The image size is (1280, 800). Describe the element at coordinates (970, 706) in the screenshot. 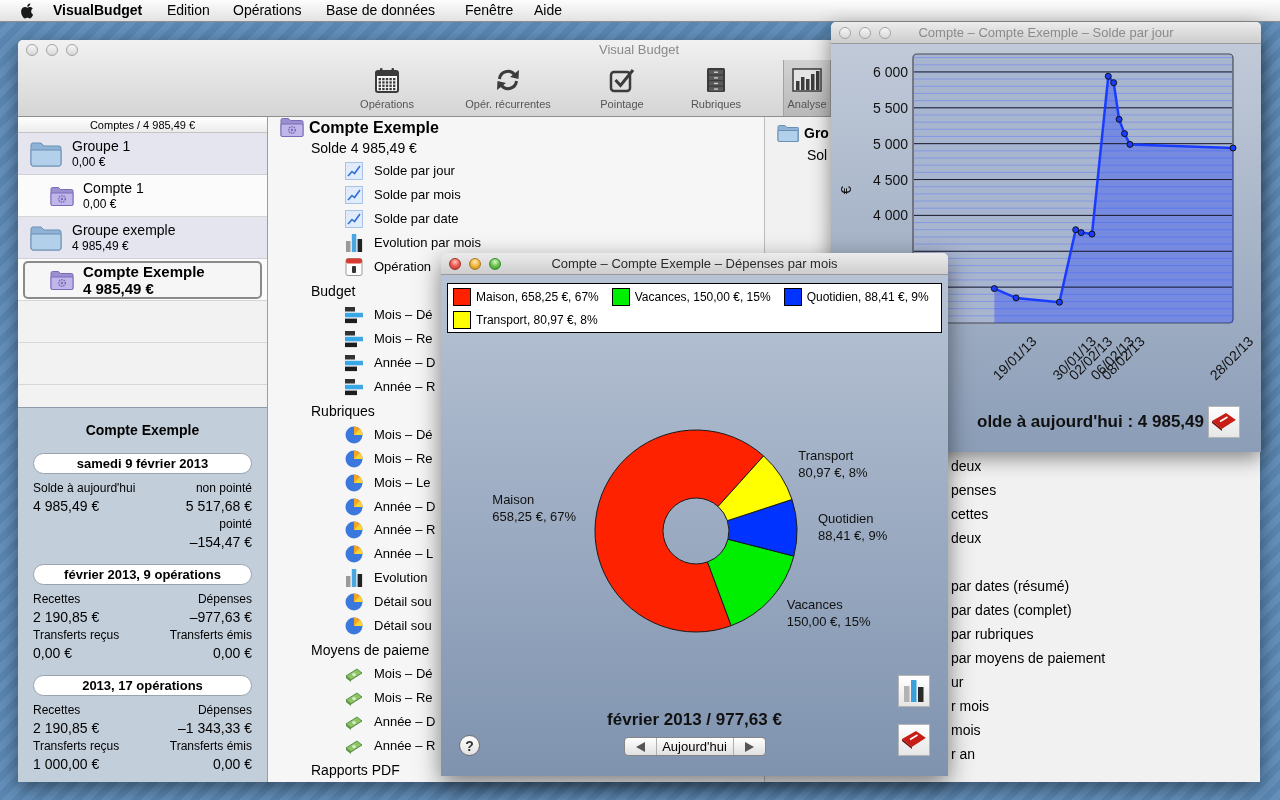

I see `report-item: r mois` at that location.